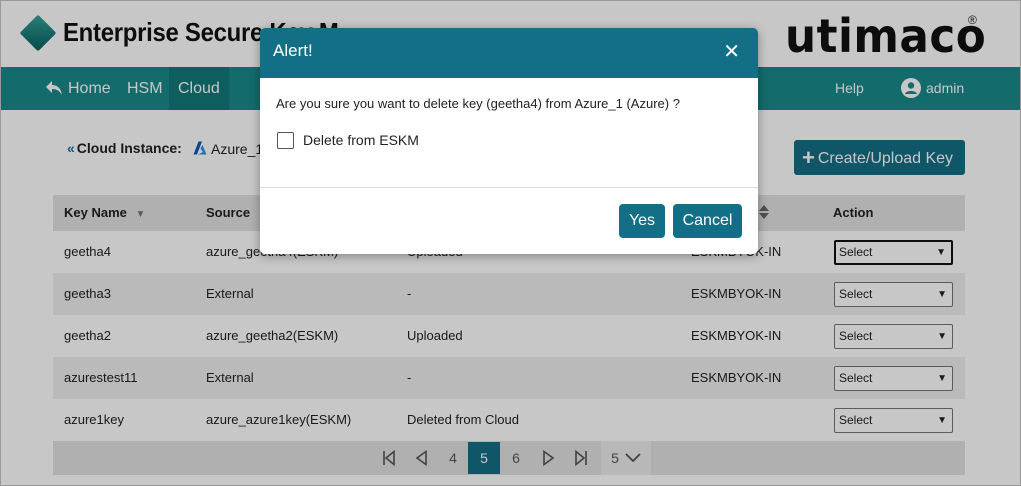  I want to click on yes-button: Yes, so click(642, 221).